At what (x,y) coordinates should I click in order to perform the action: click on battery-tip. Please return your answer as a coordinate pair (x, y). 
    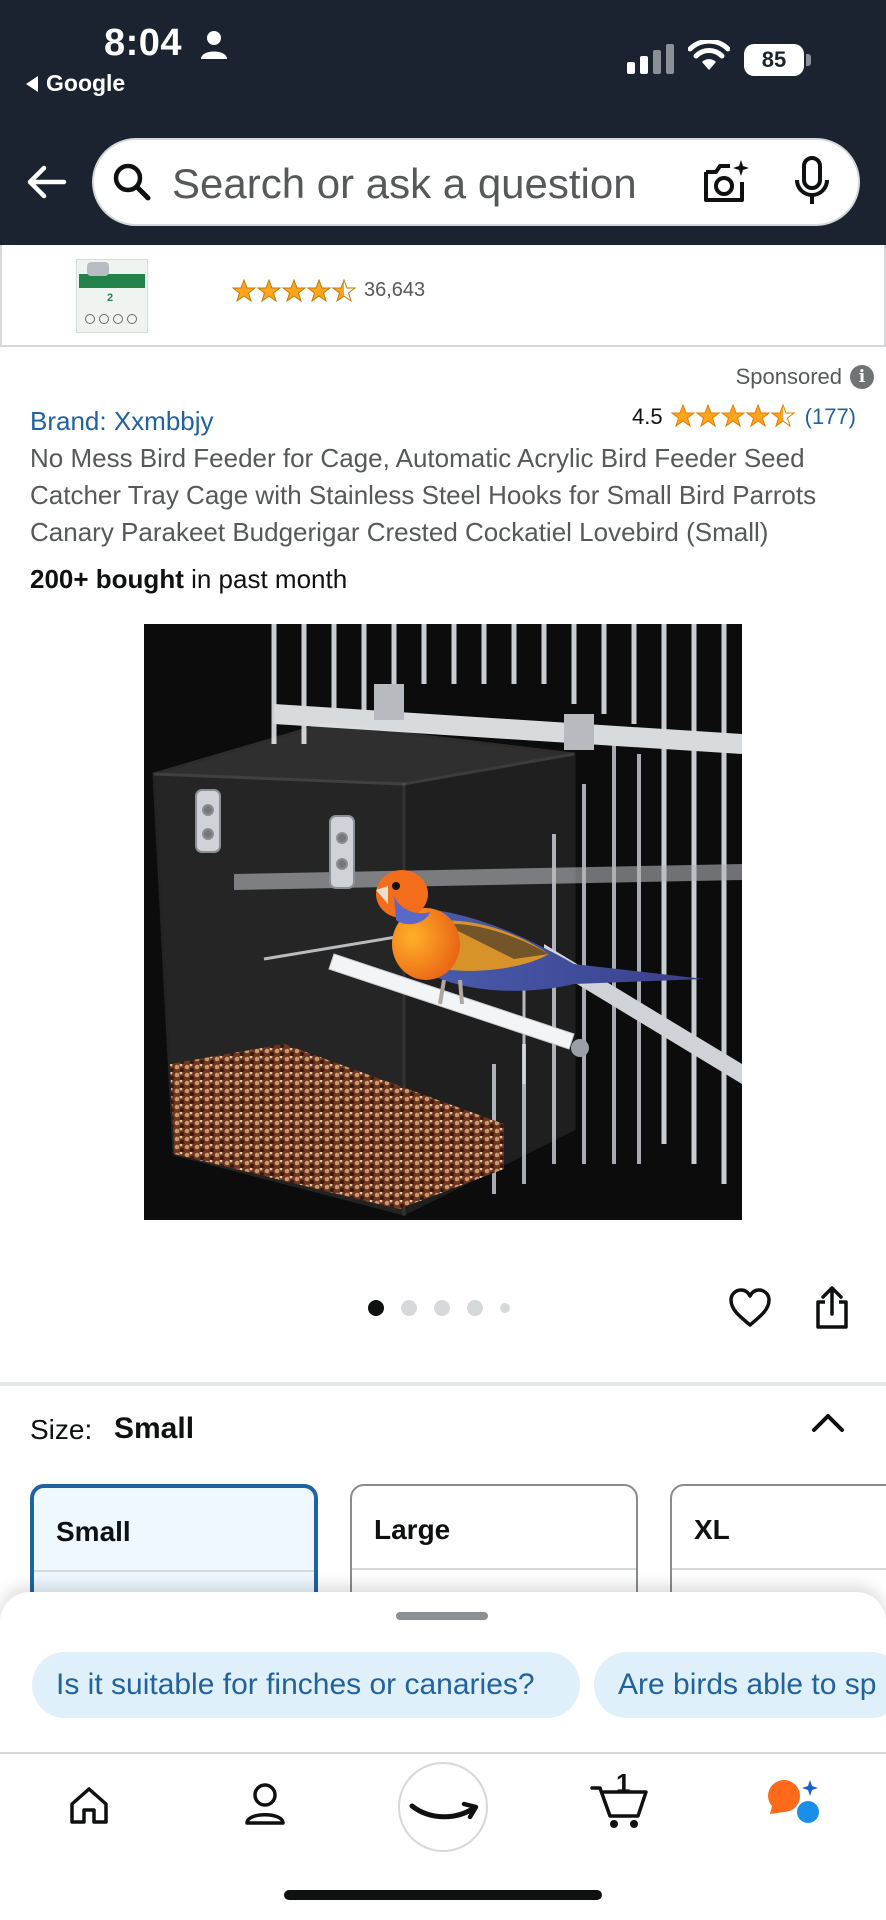
    Looking at the image, I should click on (808, 60).